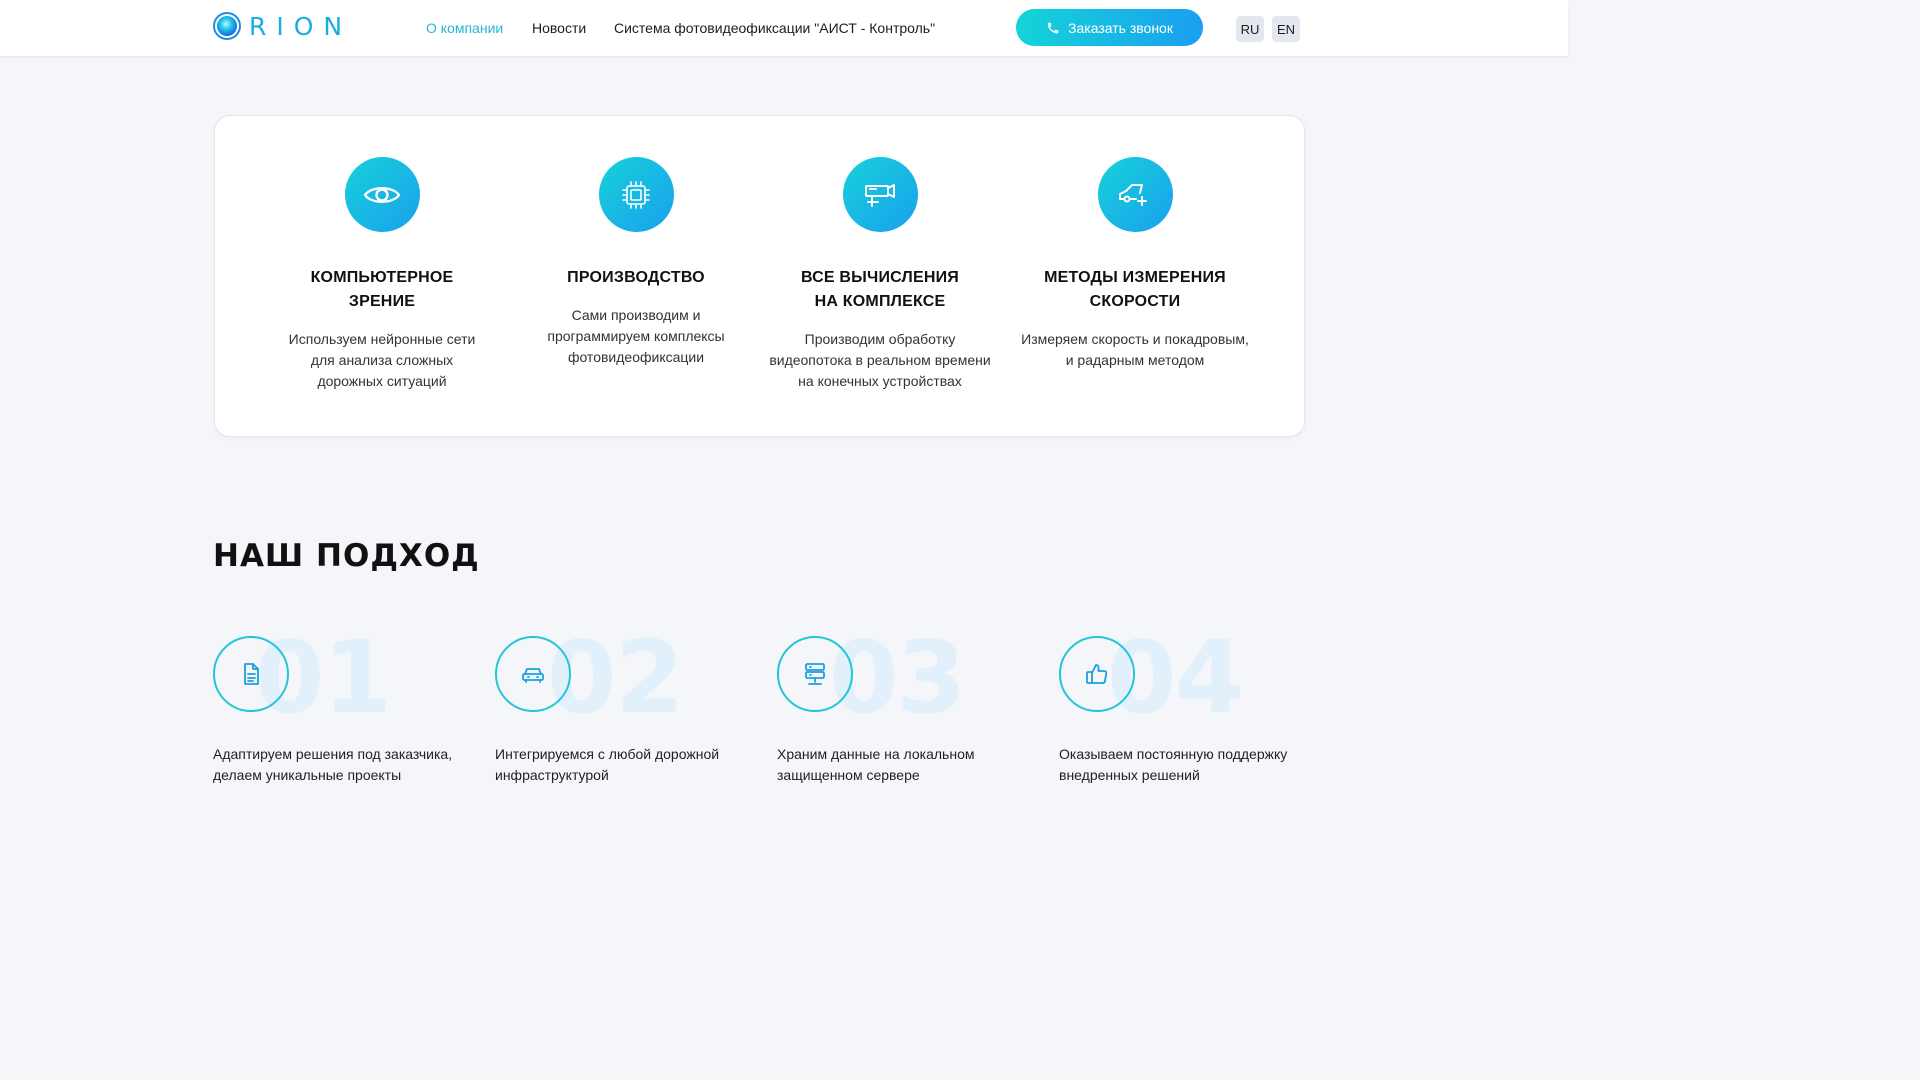 The height and width of the screenshot is (1080, 1920). What do you see at coordinates (559, 28) in the screenshot?
I see `nav-news: Новости` at bounding box center [559, 28].